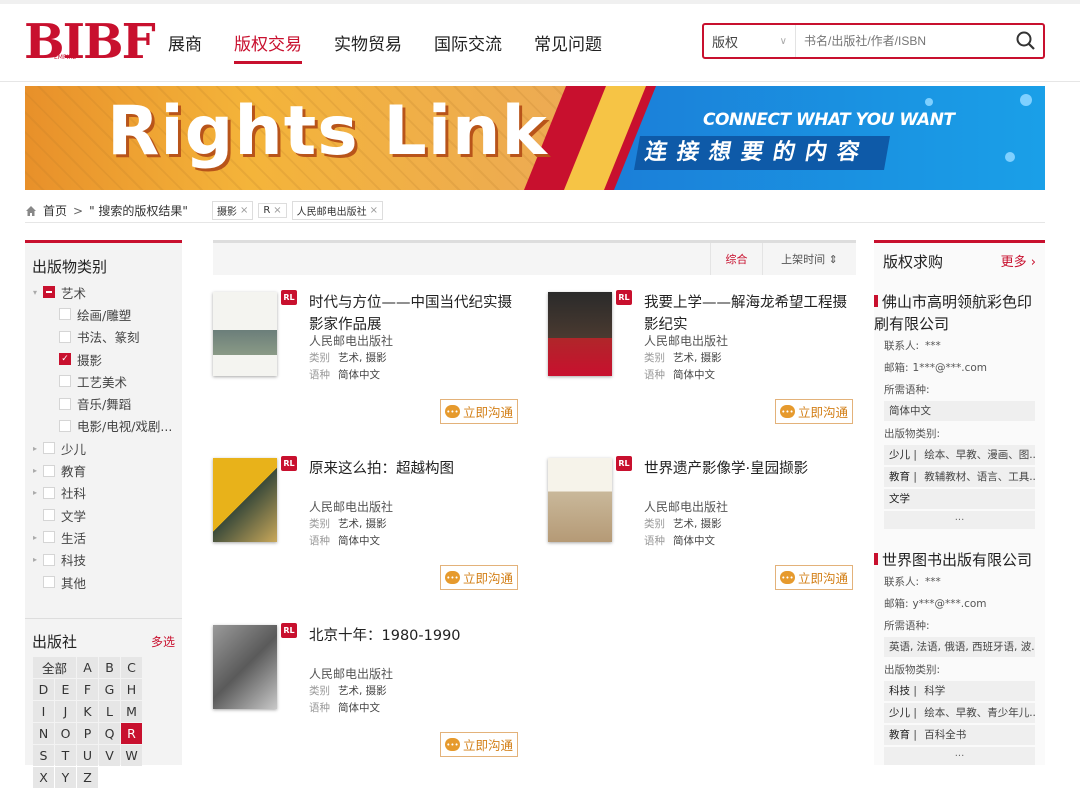 This screenshot has width=1080, height=789. I want to click on category-item: 音乐/舞蹈, so click(103, 403).